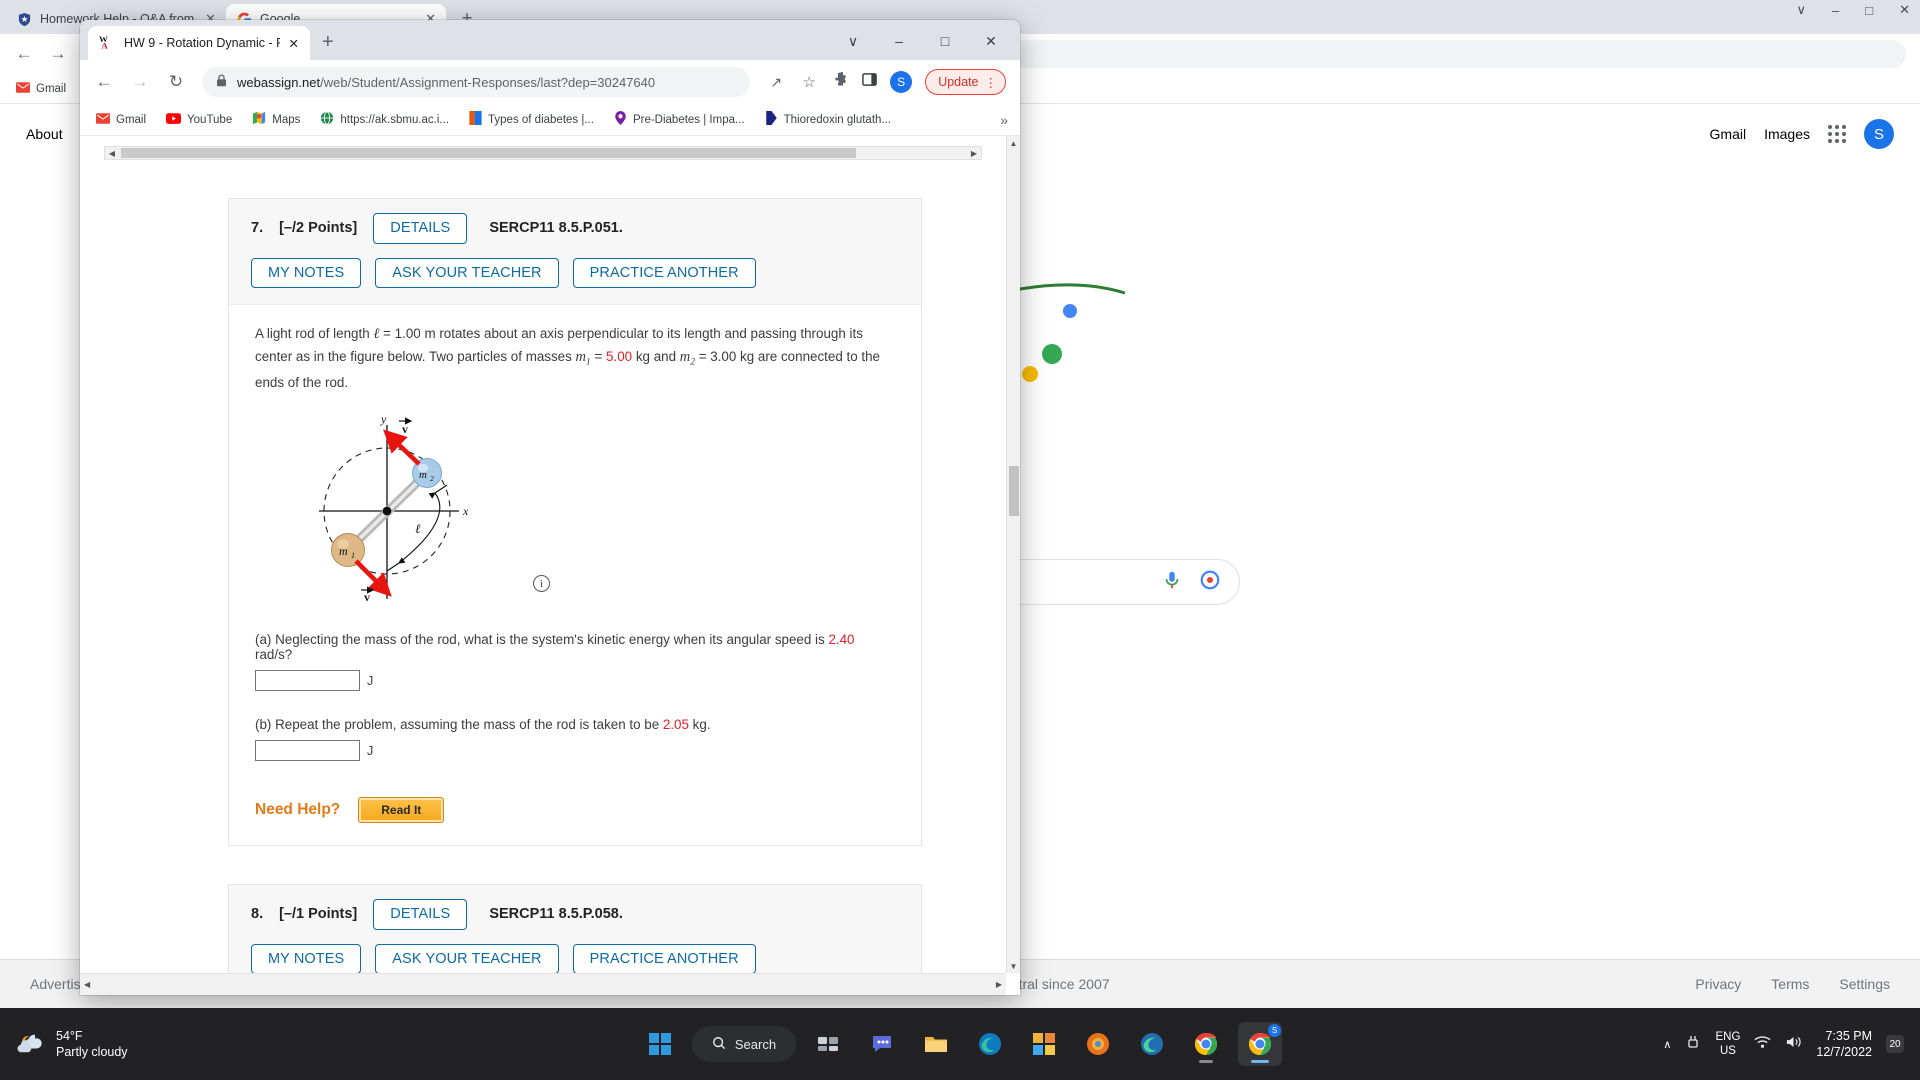 This screenshot has height=1080, width=1920. Describe the element at coordinates (1667, 1044) in the screenshot. I see `chevron-up-icon: ∧` at that location.